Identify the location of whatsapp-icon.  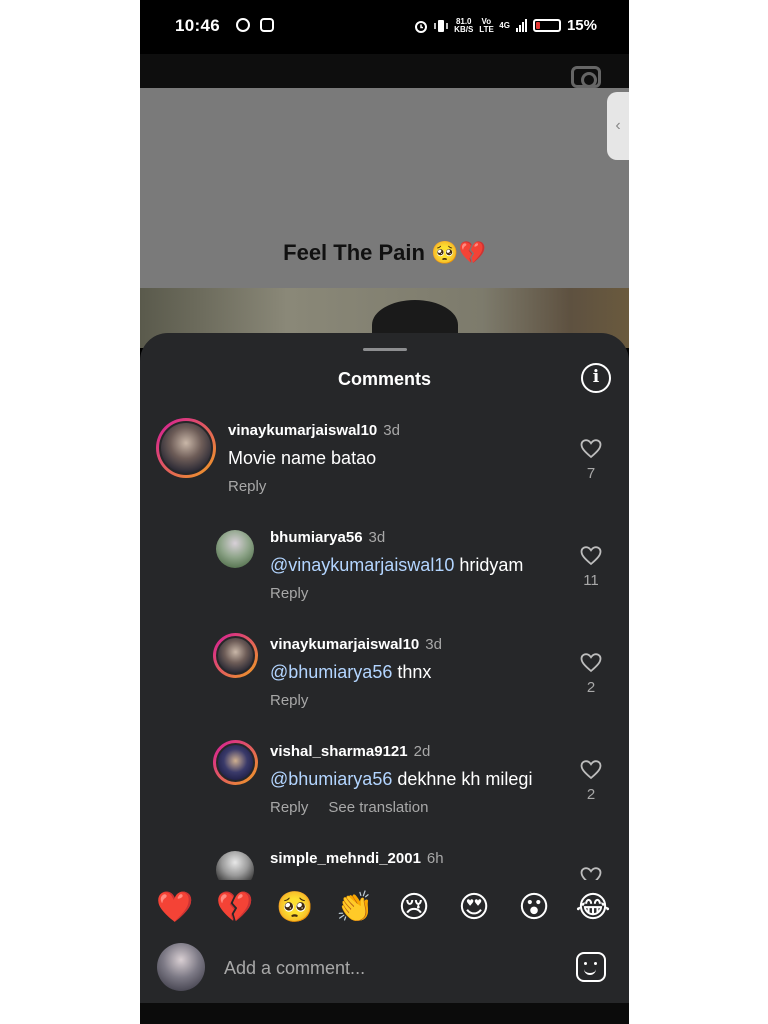
(243, 25).